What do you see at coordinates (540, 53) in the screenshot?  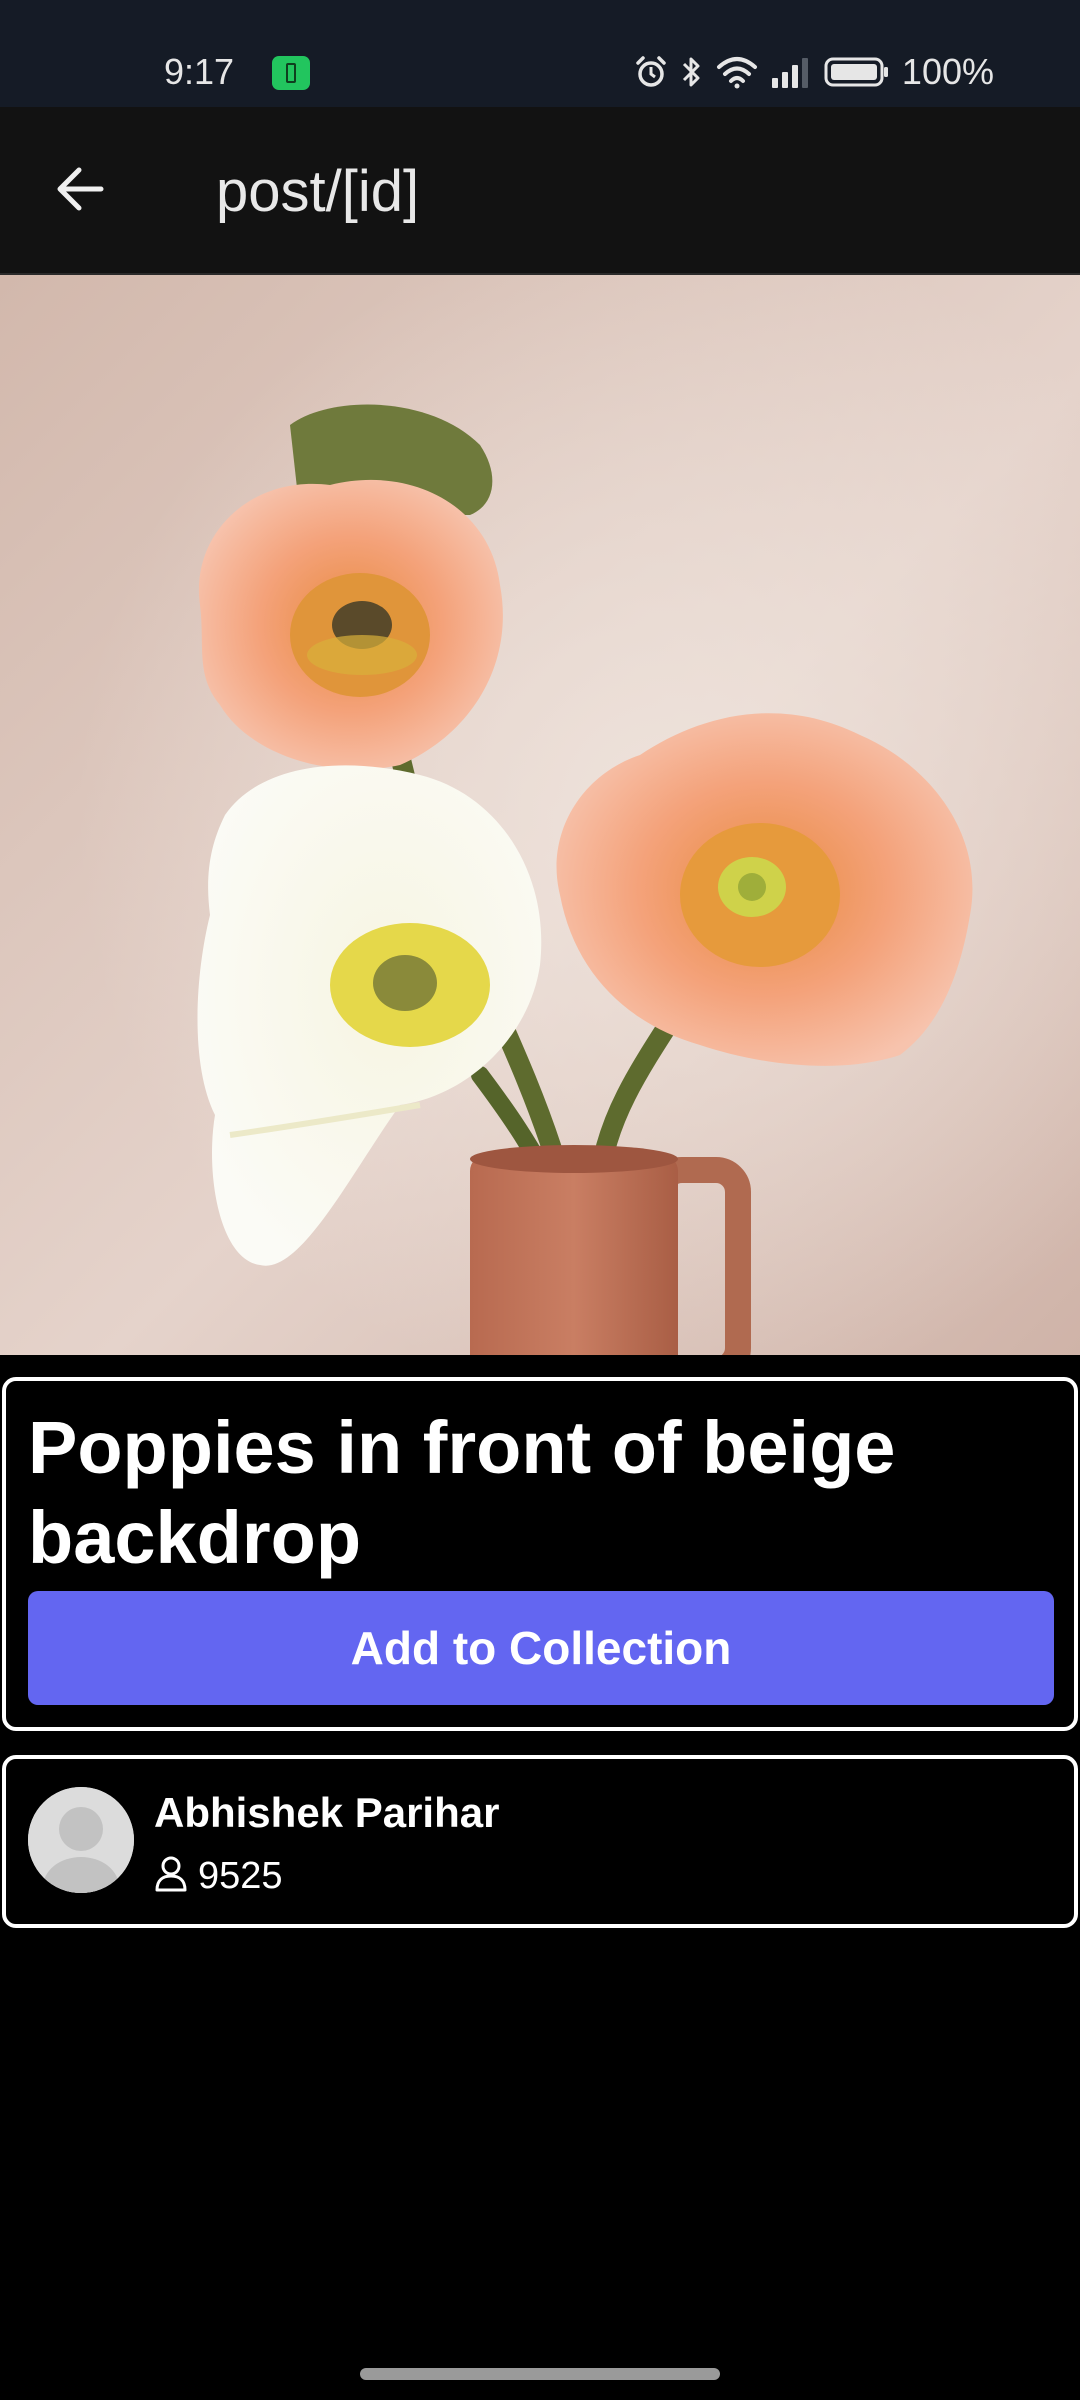 I see `status-bar: 9:17 100%` at bounding box center [540, 53].